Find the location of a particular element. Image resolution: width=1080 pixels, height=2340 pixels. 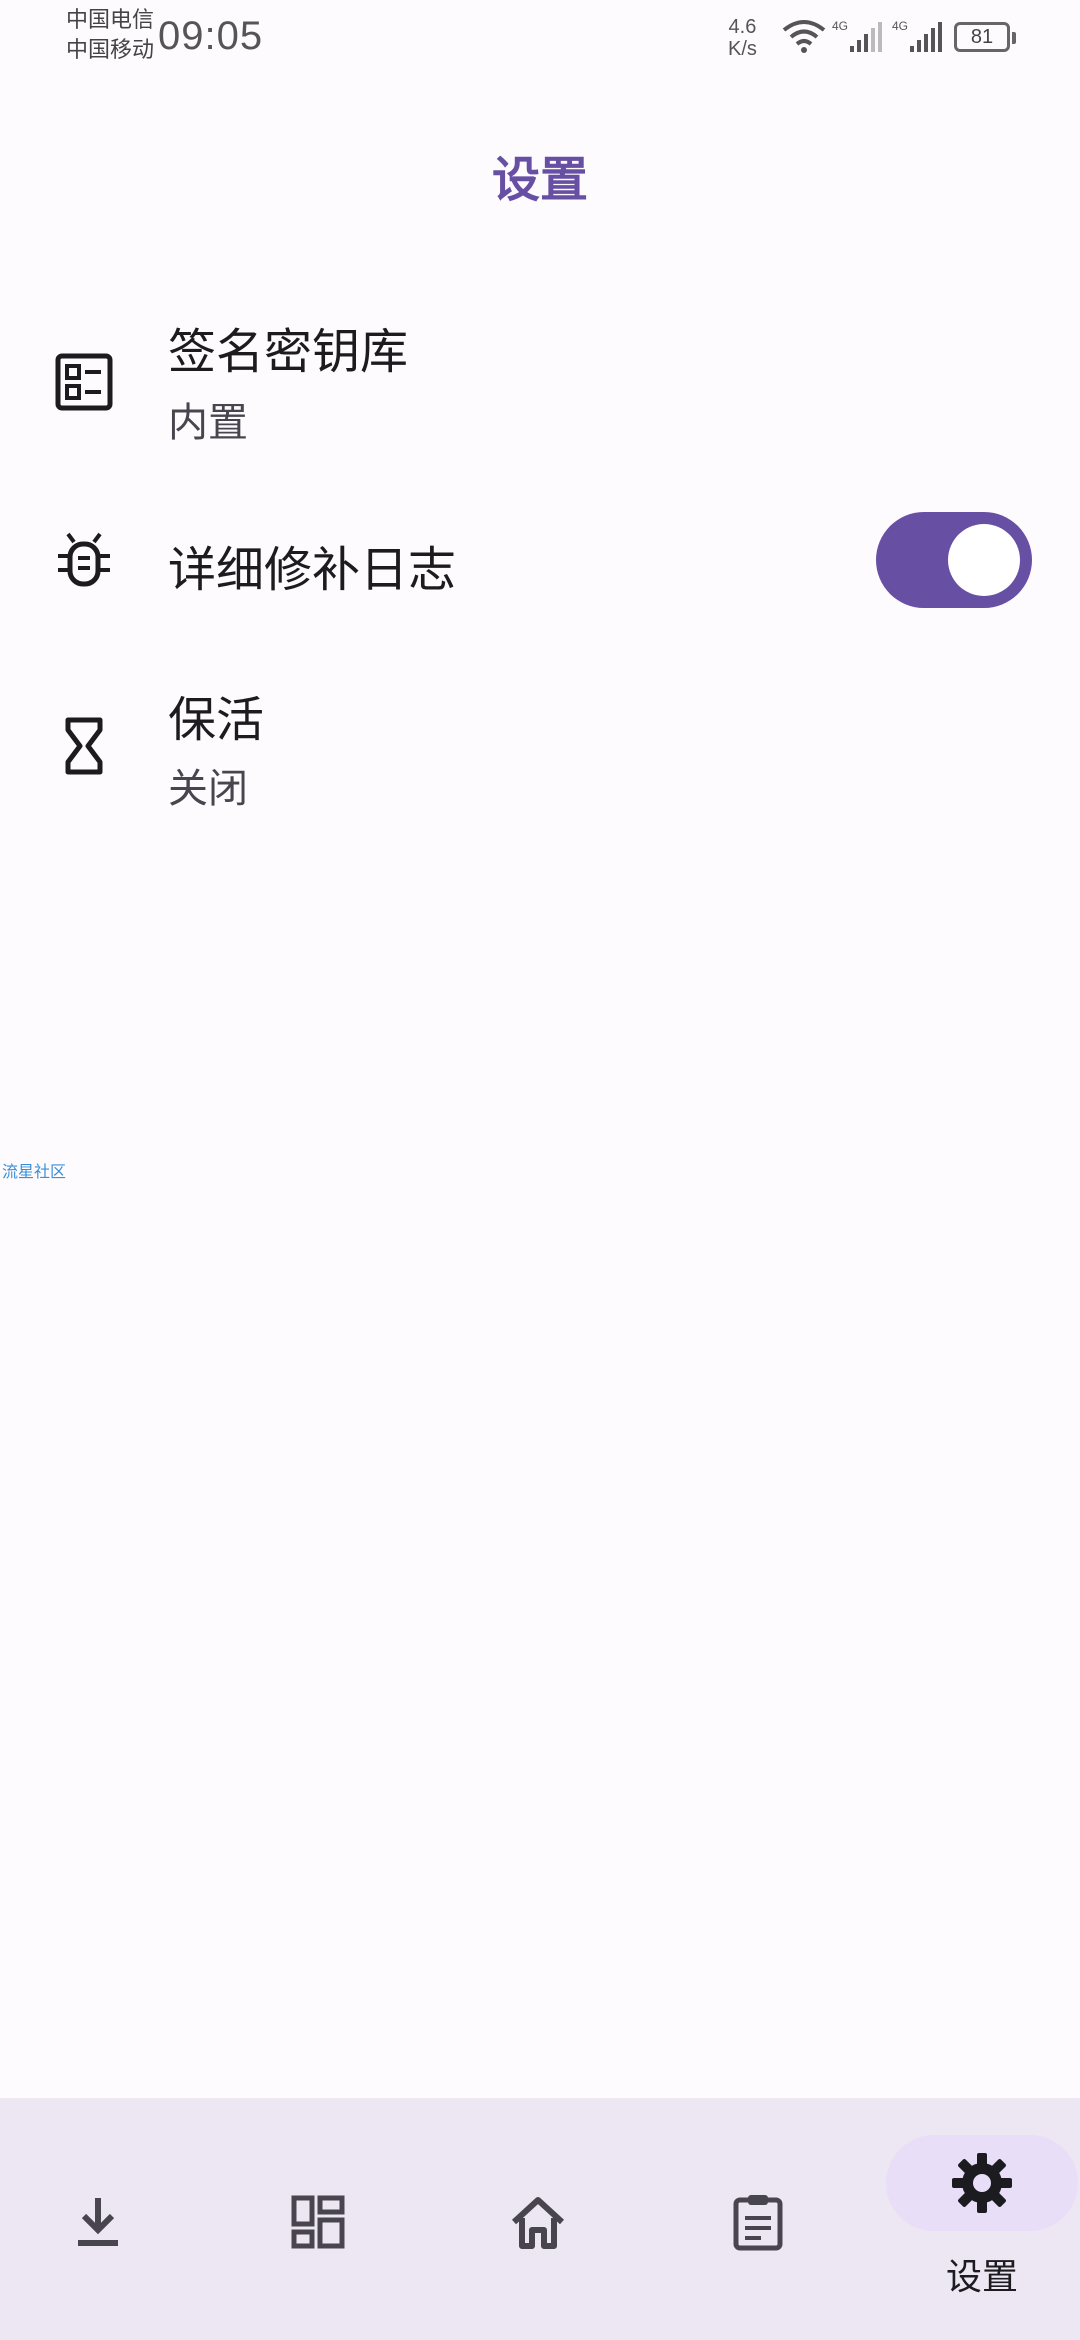

carrier-1: 中国电信 is located at coordinates (110, 20).